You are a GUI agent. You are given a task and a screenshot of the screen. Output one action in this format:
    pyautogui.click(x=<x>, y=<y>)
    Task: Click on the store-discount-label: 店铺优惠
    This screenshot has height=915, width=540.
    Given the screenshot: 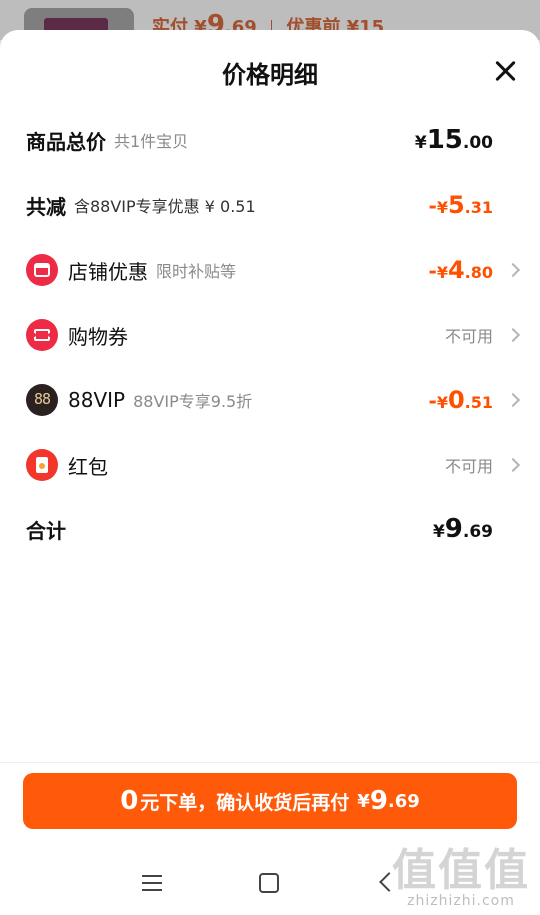 What is the action you would take?
    pyautogui.click(x=108, y=271)
    